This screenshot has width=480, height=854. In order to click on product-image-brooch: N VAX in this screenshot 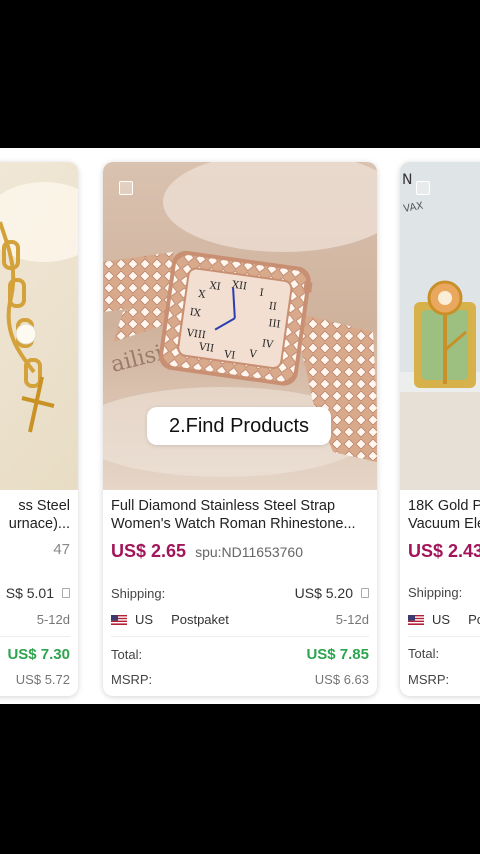, I will do `click(440, 326)`.